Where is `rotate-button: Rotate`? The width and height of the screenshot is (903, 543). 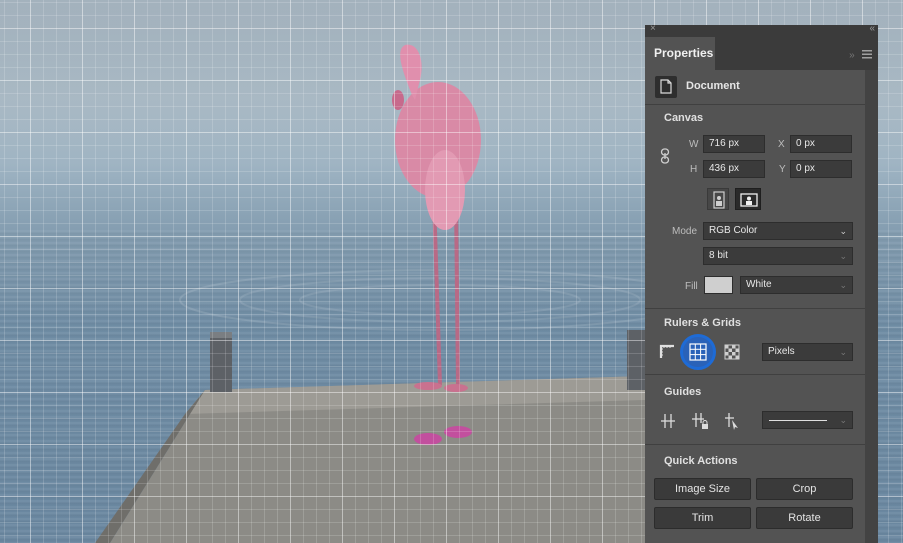 rotate-button: Rotate is located at coordinates (804, 518).